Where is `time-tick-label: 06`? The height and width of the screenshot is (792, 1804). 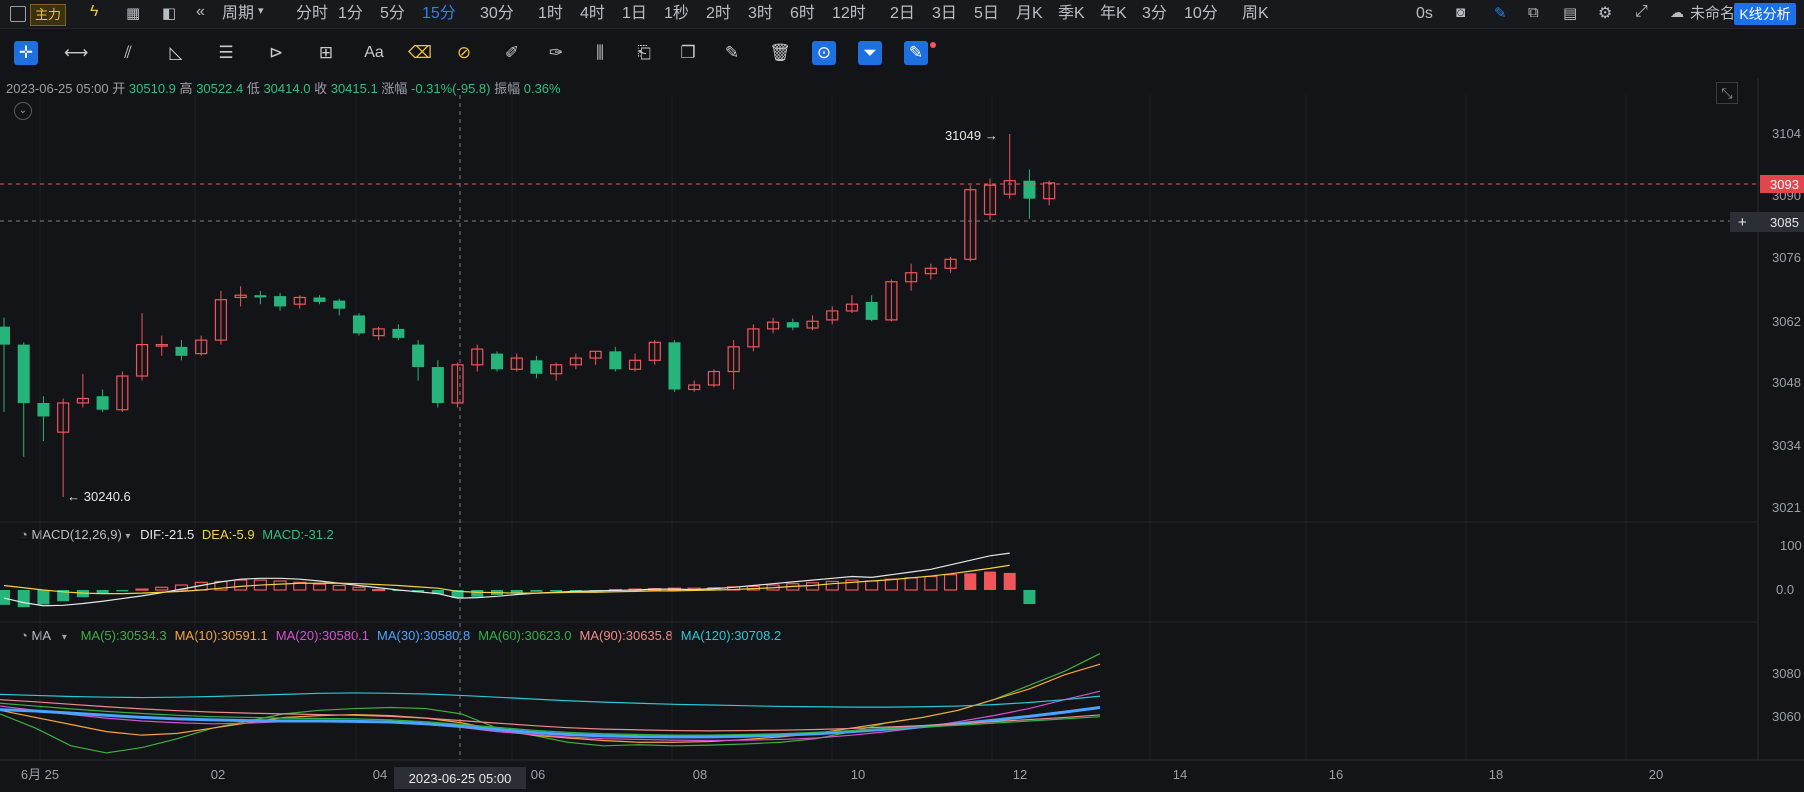
time-tick-label: 06 is located at coordinates (538, 774).